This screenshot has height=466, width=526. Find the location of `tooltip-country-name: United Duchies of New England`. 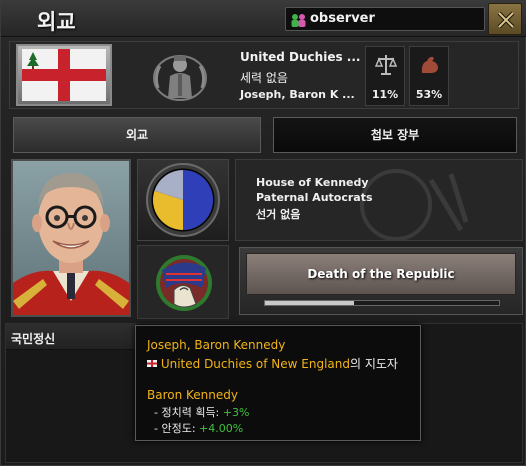

tooltip-country-name: United Duchies of New England is located at coordinates (255, 364).